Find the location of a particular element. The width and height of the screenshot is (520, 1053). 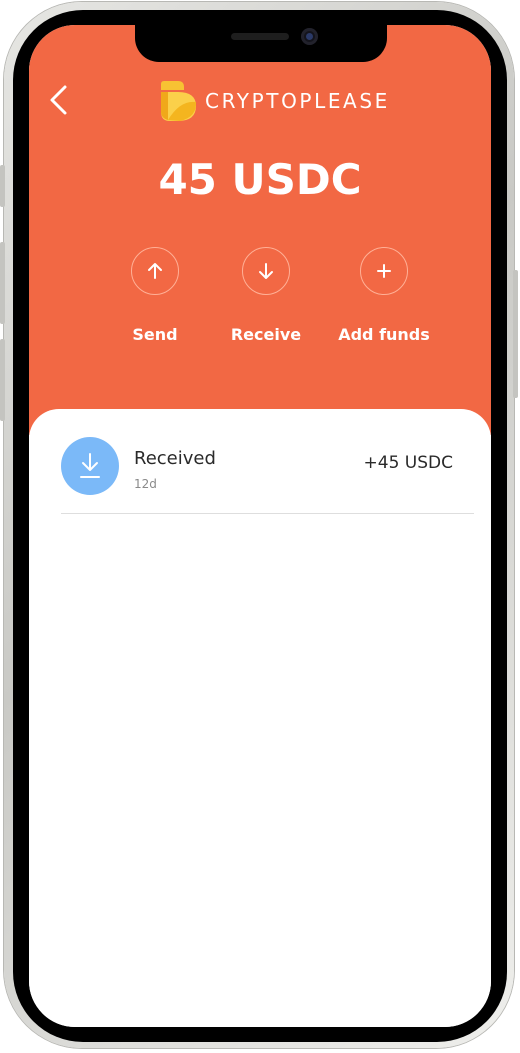

silent-switch is located at coordinates (2, 186).